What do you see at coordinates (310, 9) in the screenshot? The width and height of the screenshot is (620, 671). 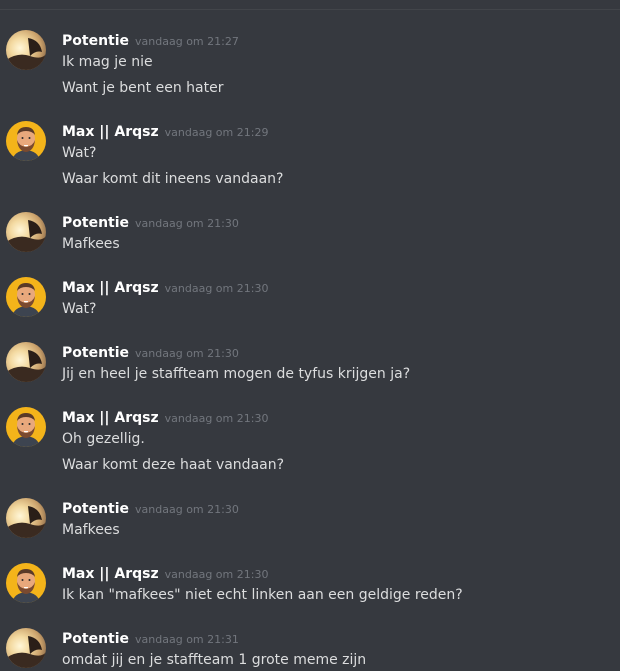 I see `top-divider` at bounding box center [310, 9].